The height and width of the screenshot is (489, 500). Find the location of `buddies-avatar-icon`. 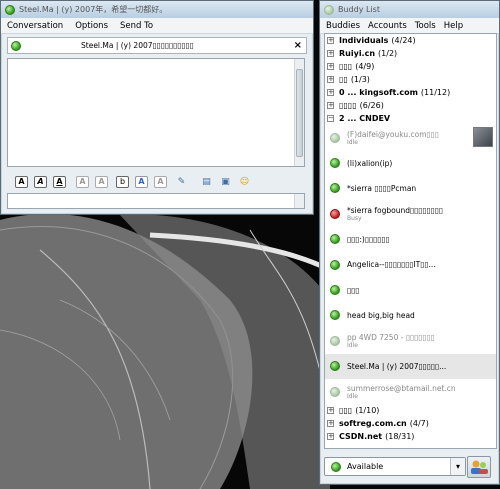

buddies-avatar-icon is located at coordinates (479, 467).